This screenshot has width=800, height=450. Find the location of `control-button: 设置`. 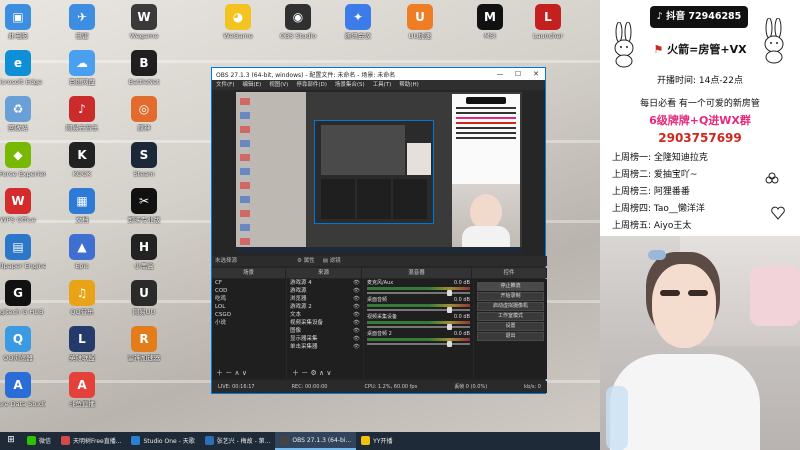

control-button: 设置 is located at coordinates (510, 326).